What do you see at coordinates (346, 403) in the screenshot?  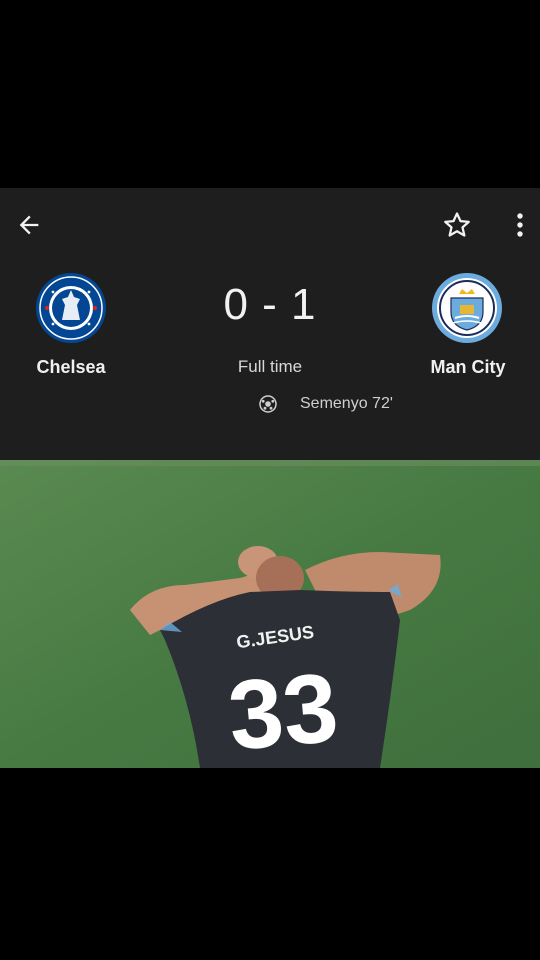 I see `goal-scorer-label: Semenyo 72'` at bounding box center [346, 403].